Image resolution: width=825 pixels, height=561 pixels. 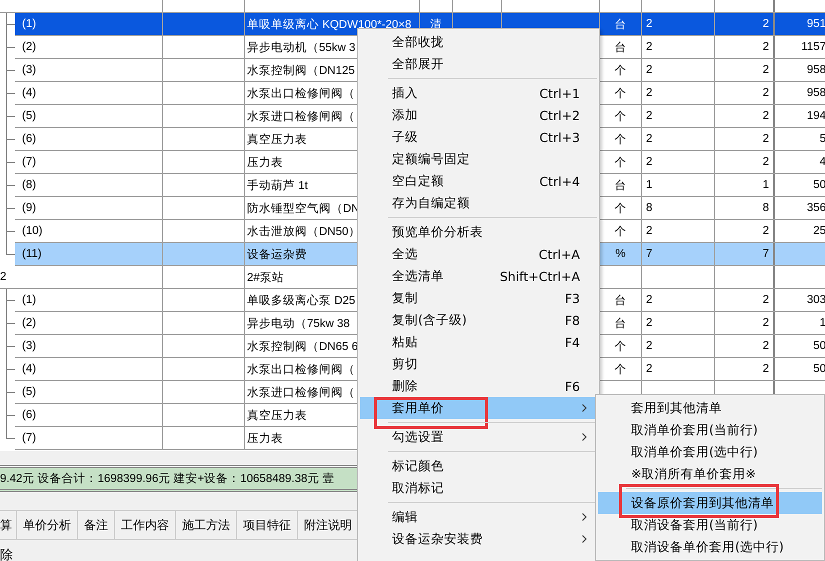 I want to click on table-cell: (9), so click(x=89, y=208).